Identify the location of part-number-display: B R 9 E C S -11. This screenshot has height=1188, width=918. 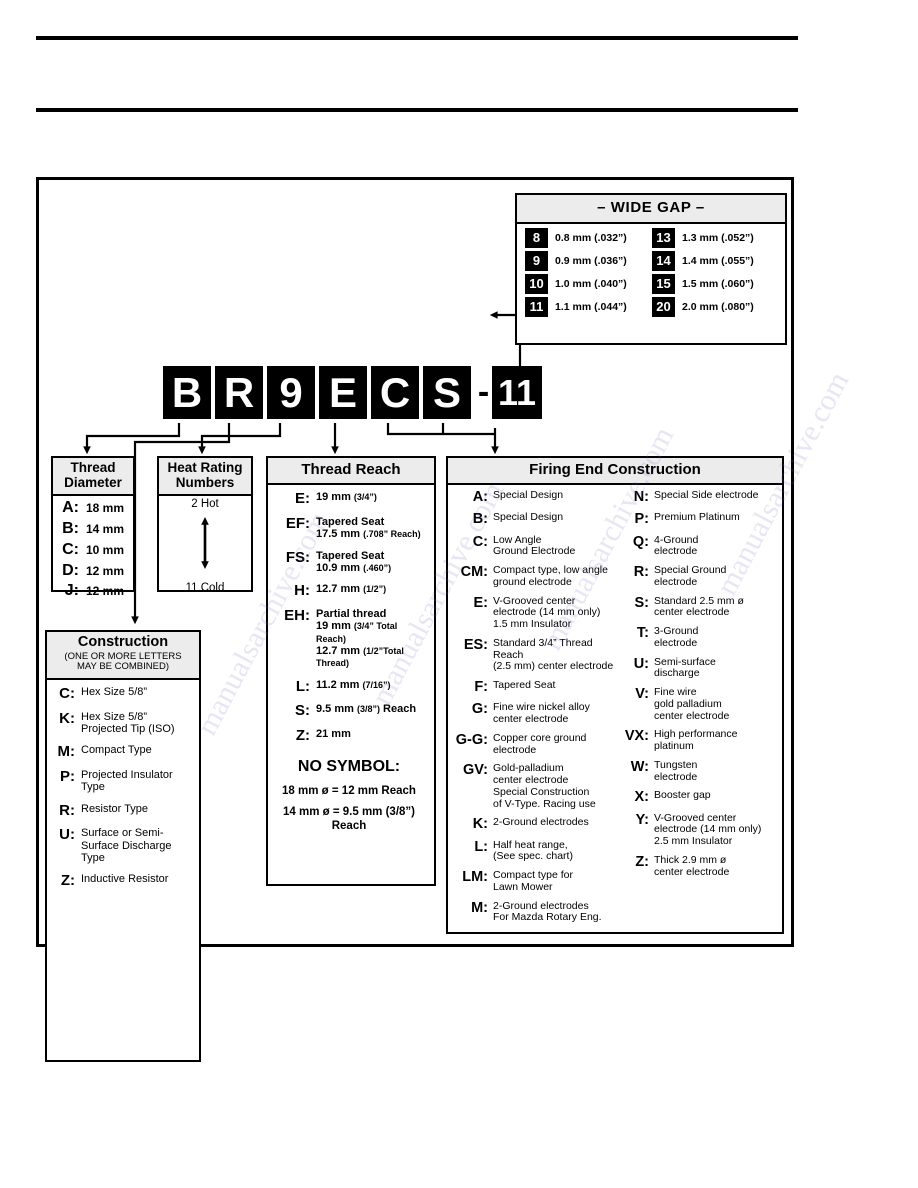
(352, 392).